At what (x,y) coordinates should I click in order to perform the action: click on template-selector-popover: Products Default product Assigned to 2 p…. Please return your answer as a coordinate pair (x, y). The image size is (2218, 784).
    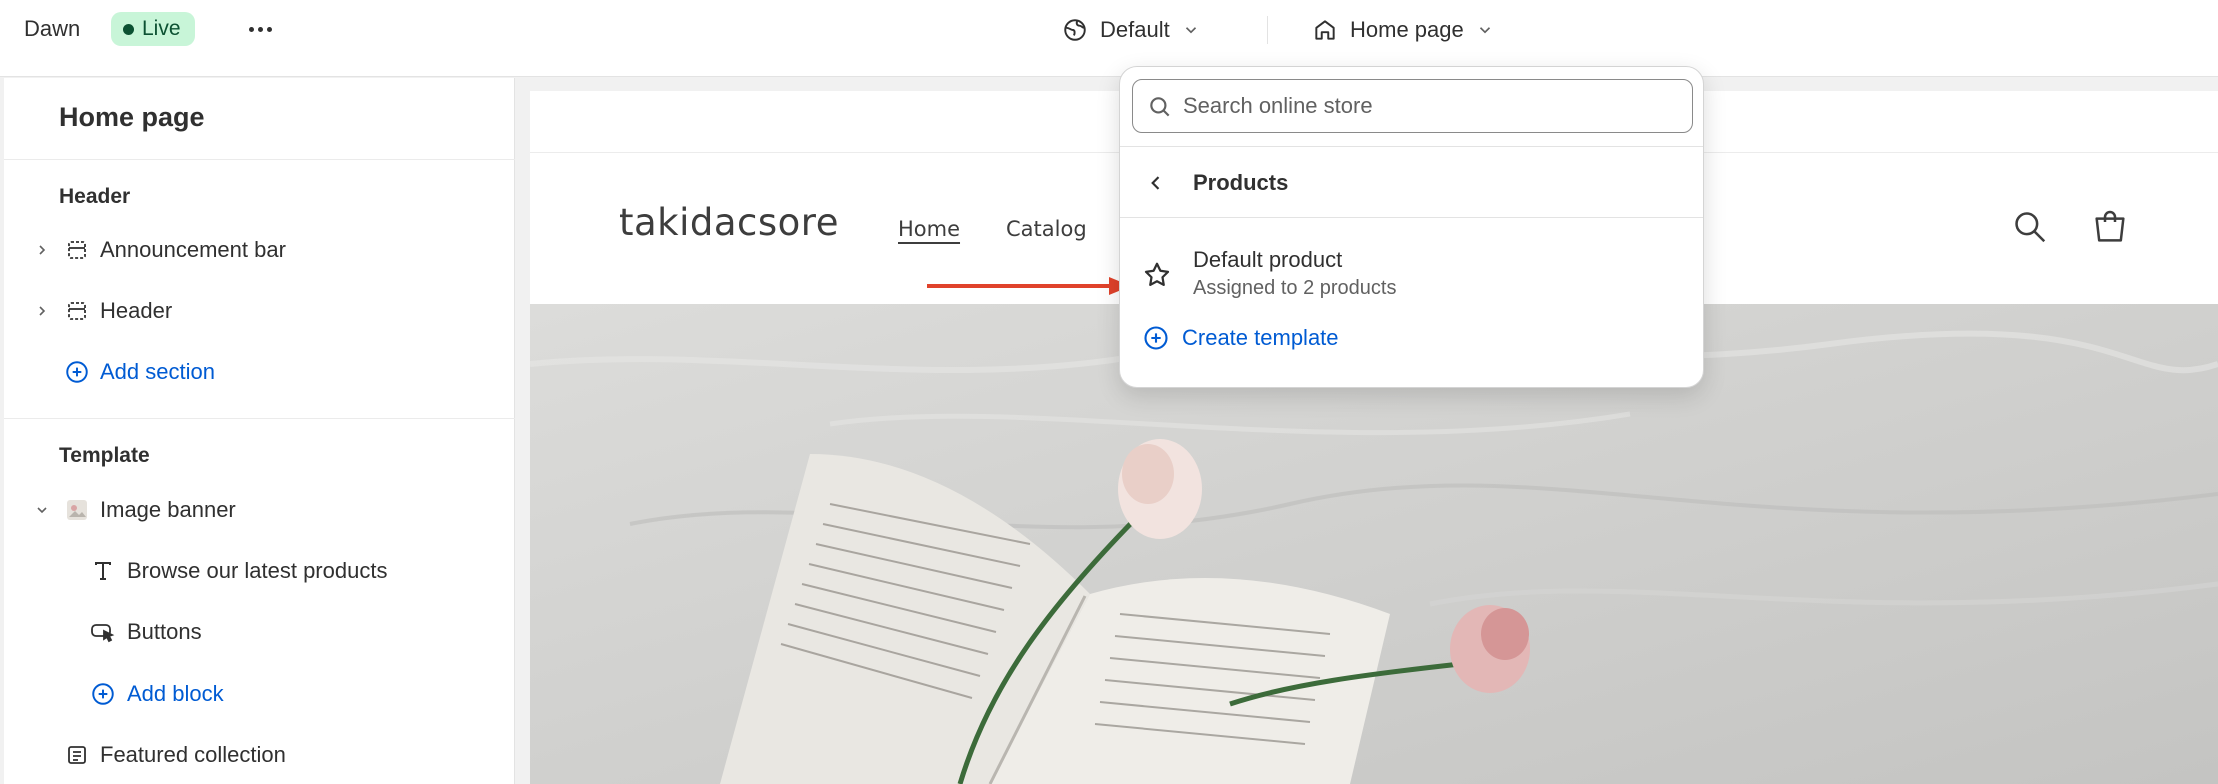
    Looking at the image, I should click on (1411, 227).